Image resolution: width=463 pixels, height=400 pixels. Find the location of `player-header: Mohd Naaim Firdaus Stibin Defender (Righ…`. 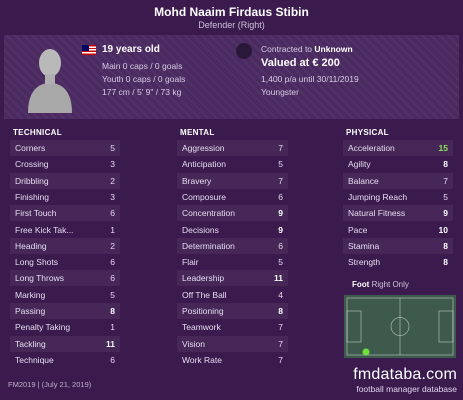

player-header: Mohd Naaim Firdaus Stibin Defender (Righ… is located at coordinates (231, 17).